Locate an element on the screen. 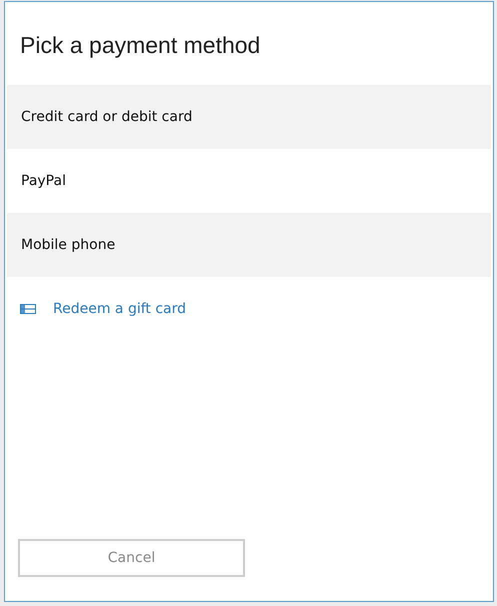 The height and width of the screenshot is (606, 497). dialog-title: Pick a payment method is located at coordinates (140, 45).